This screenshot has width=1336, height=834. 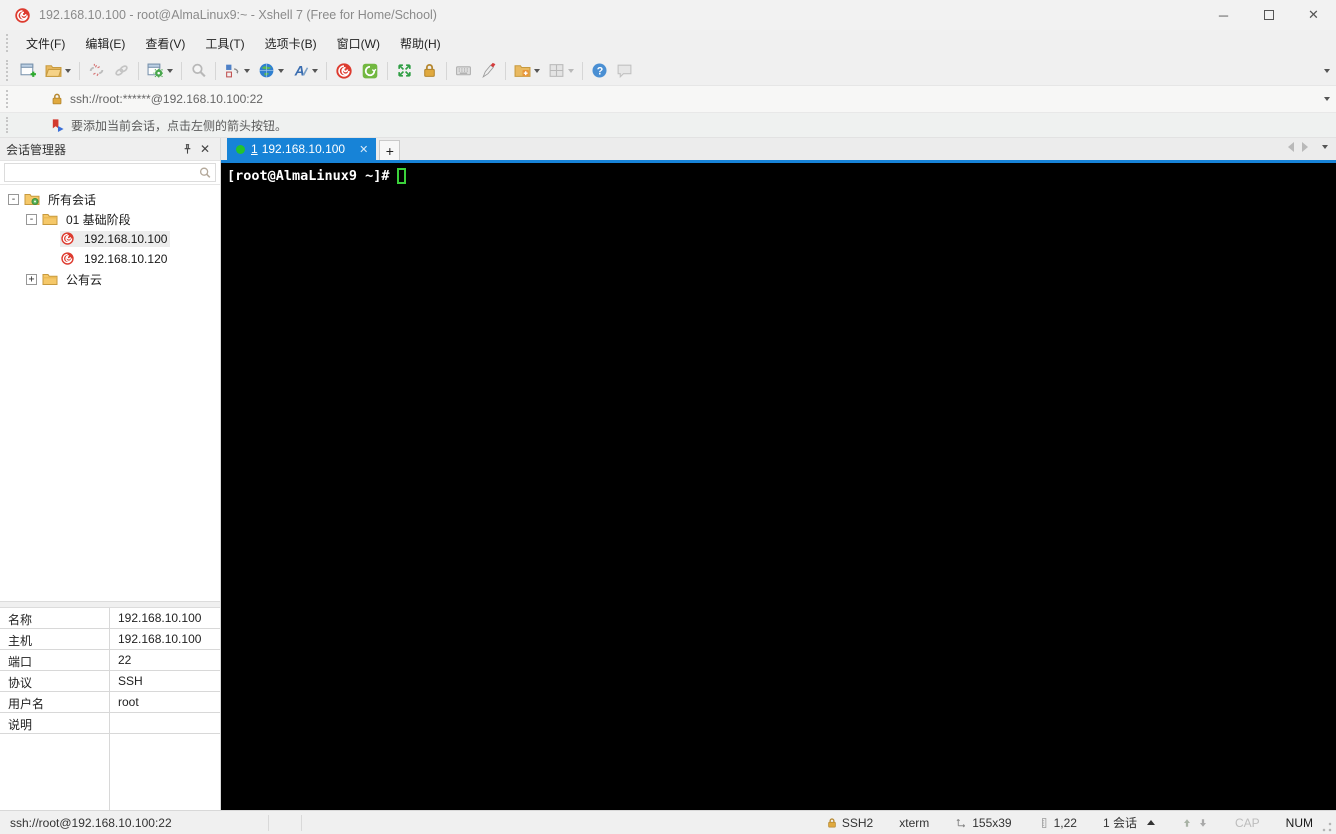 I want to click on status-encryption: SSH2, so click(x=849, y=823).